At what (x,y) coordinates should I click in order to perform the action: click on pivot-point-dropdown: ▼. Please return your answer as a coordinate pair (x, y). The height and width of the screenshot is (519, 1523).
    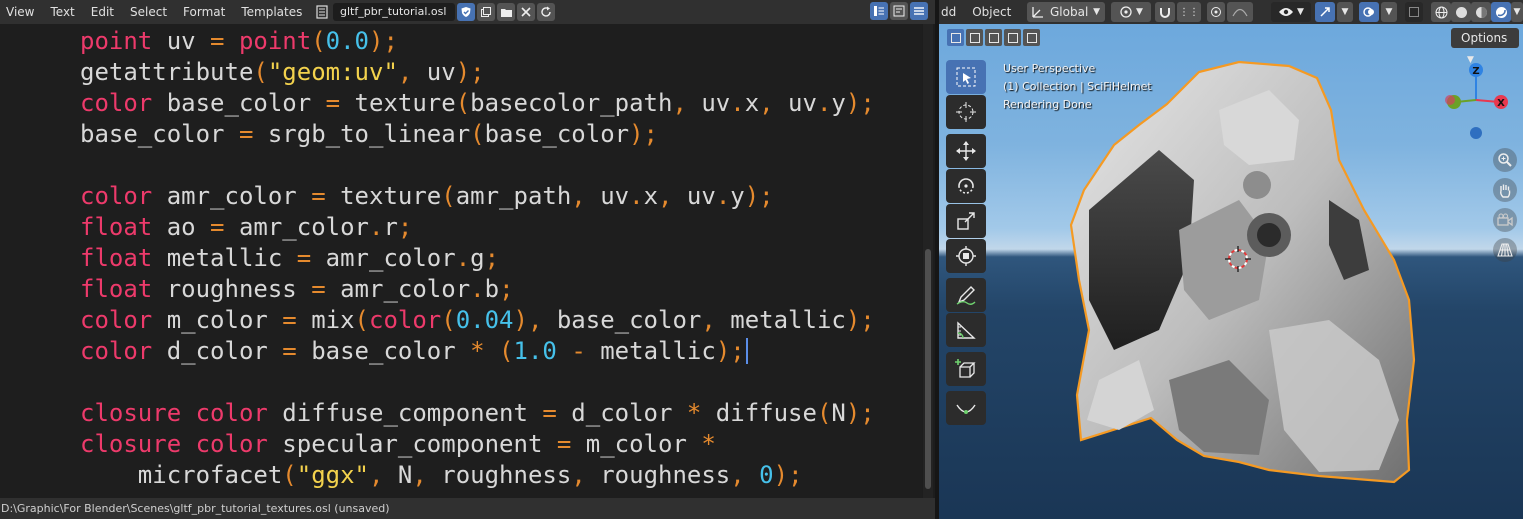
    Looking at the image, I should click on (1131, 12).